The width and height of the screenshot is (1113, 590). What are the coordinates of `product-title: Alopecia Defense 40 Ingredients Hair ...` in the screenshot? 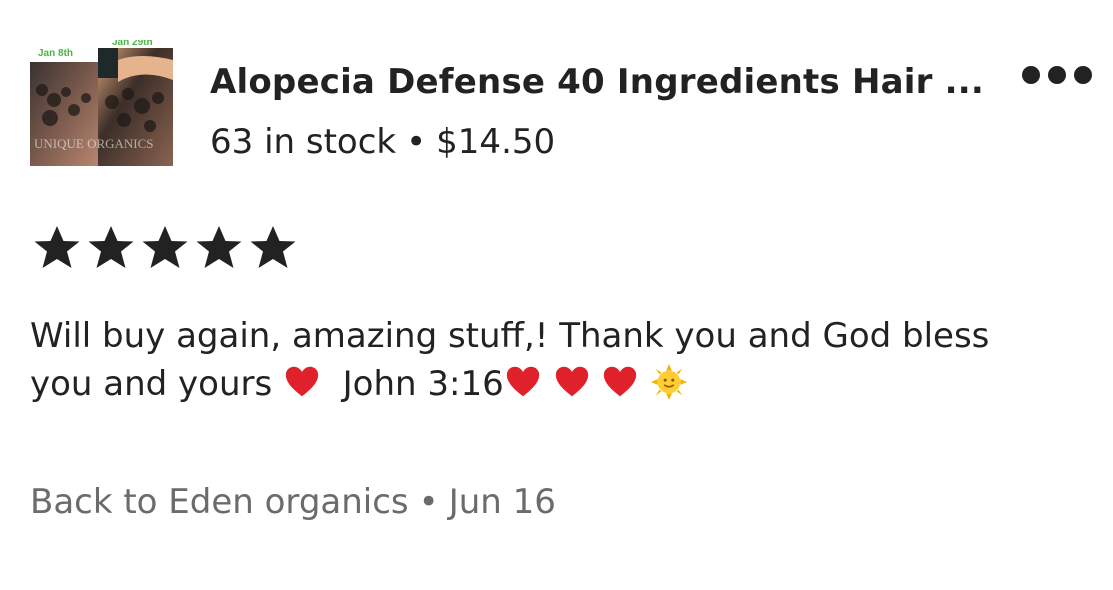 It's located at (600, 82).